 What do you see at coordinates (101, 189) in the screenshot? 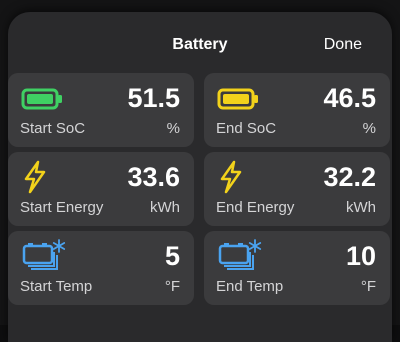
I see `start-energy-card: 33.6 Start Energy kWh` at bounding box center [101, 189].